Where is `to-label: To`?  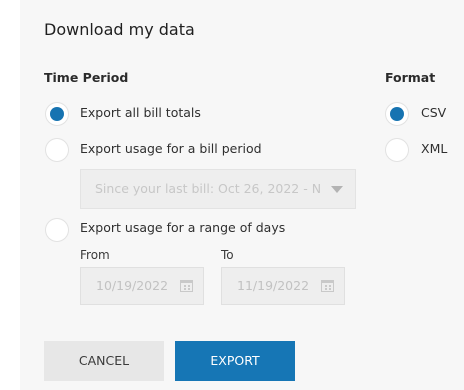
to-label: To is located at coordinates (227, 255).